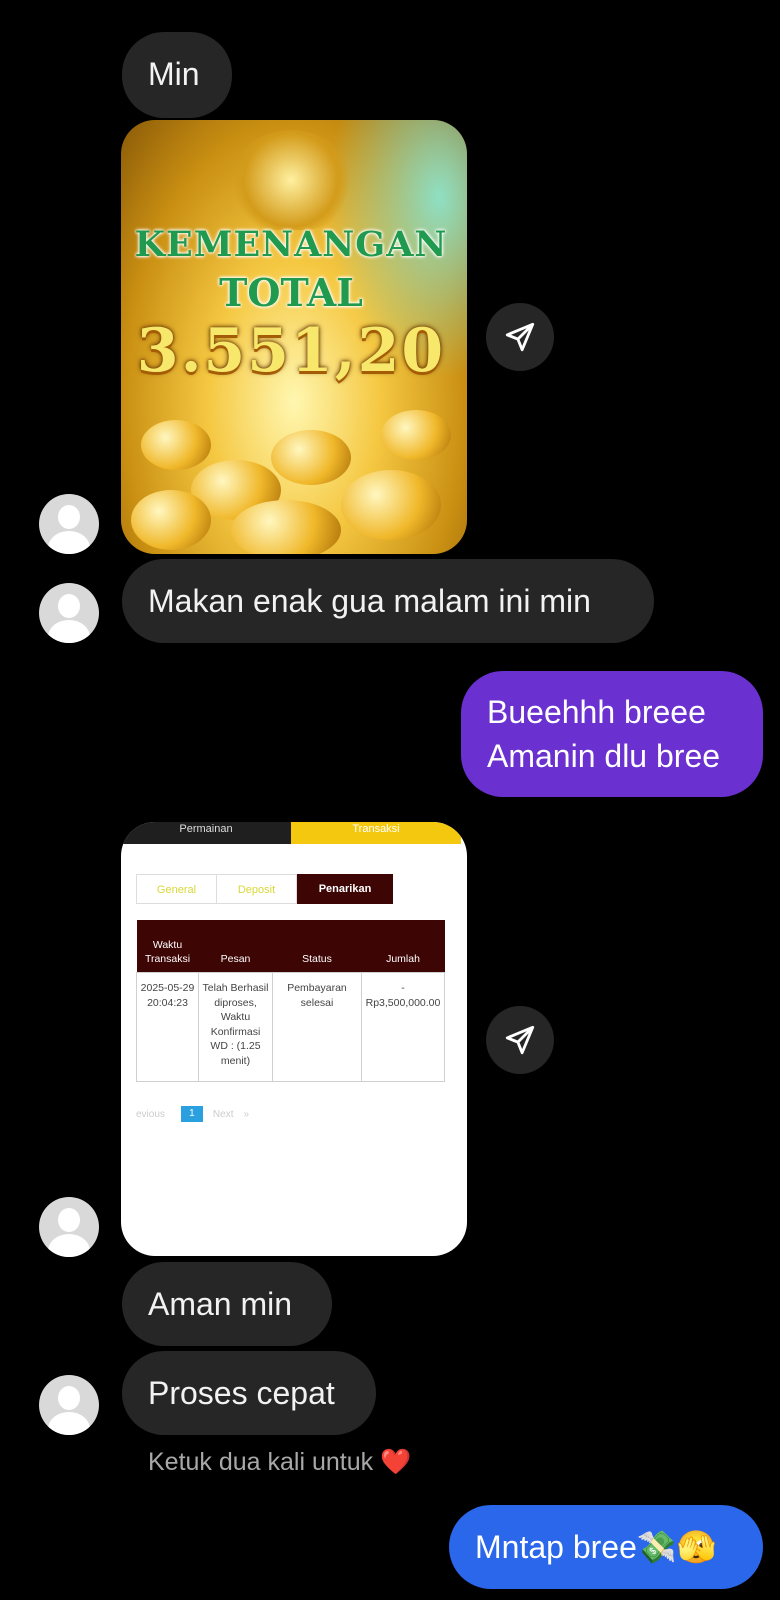  What do you see at coordinates (396, 1462) in the screenshot?
I see `heart-icon: ❤️` at bounding box center [396, 1462].